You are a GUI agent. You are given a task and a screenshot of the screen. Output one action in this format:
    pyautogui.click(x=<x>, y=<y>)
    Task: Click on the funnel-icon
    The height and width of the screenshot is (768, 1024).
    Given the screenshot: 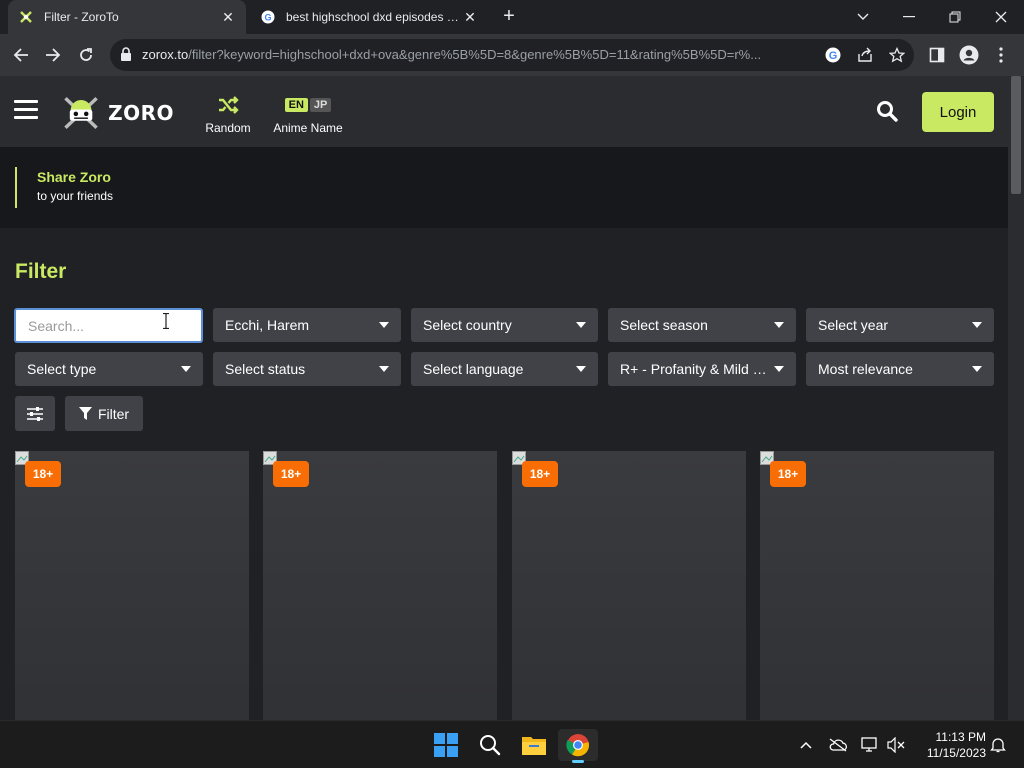 What is the action you would take?
    pyautogui.click(x=85, y=413)
    